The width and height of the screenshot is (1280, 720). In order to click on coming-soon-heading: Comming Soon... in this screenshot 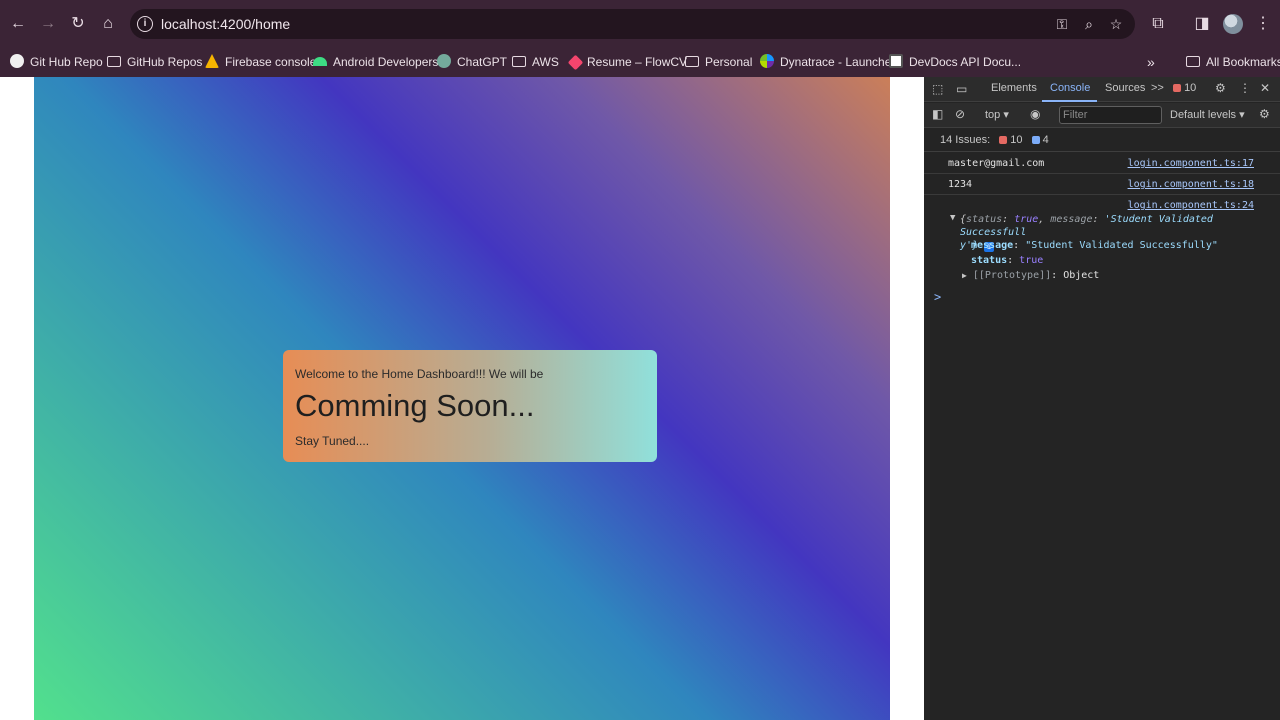, I will do `click(415, 405)`.